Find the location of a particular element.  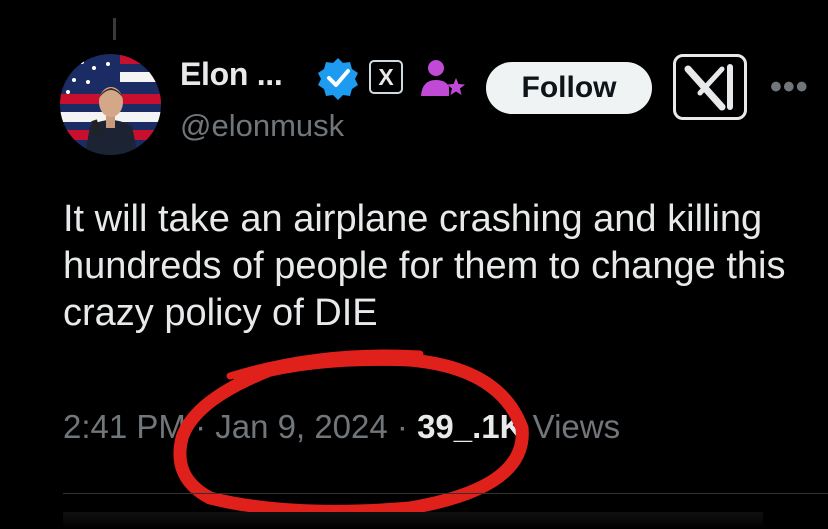

grok-button is located at coordinates (710, 87).